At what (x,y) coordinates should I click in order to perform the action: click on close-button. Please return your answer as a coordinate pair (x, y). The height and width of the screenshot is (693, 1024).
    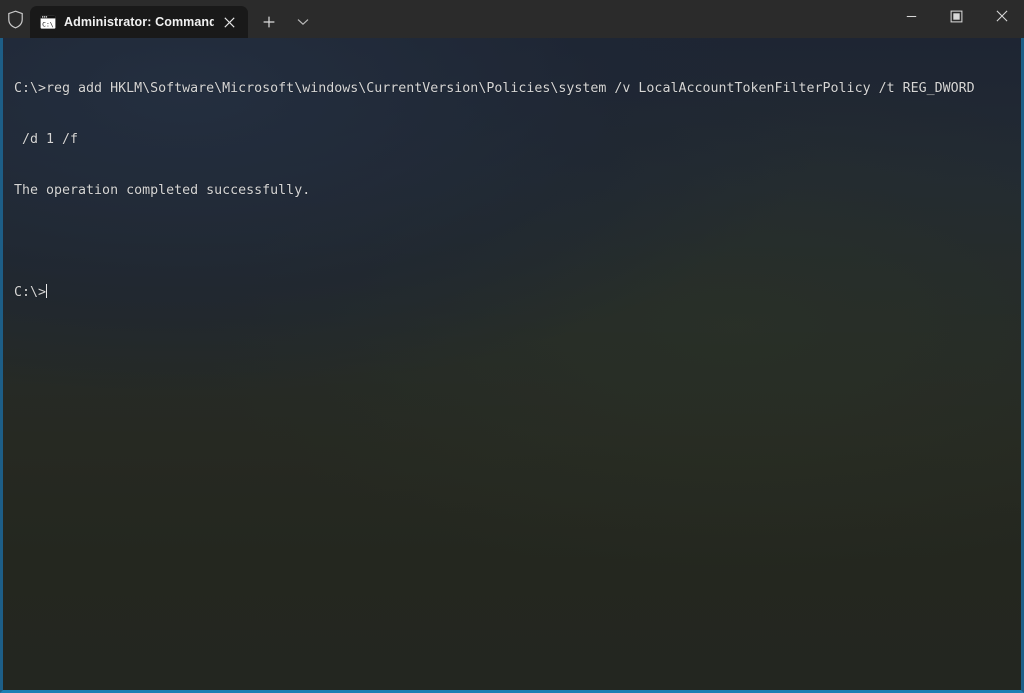
    Looking at the image, I should click on (1001, 16).